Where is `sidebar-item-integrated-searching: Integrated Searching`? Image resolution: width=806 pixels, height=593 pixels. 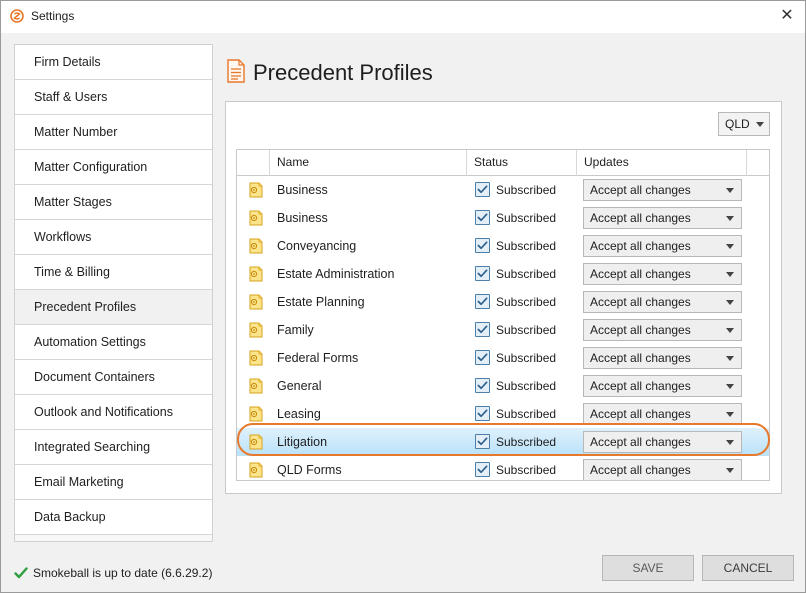 sidebar-item-integrated-searching: Integrated Searching is located at coordinates (113, 447).